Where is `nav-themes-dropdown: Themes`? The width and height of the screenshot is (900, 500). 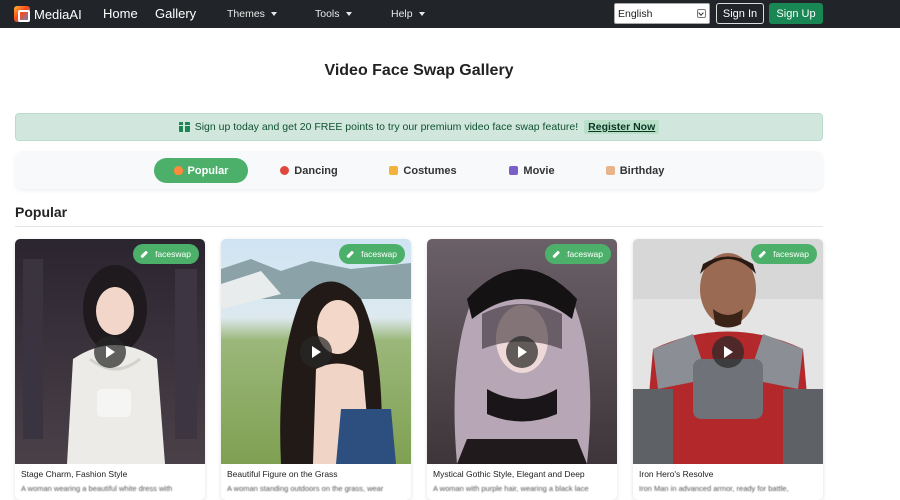 nav-themes-dropdown: Themes is located at coordinates (252, 14).